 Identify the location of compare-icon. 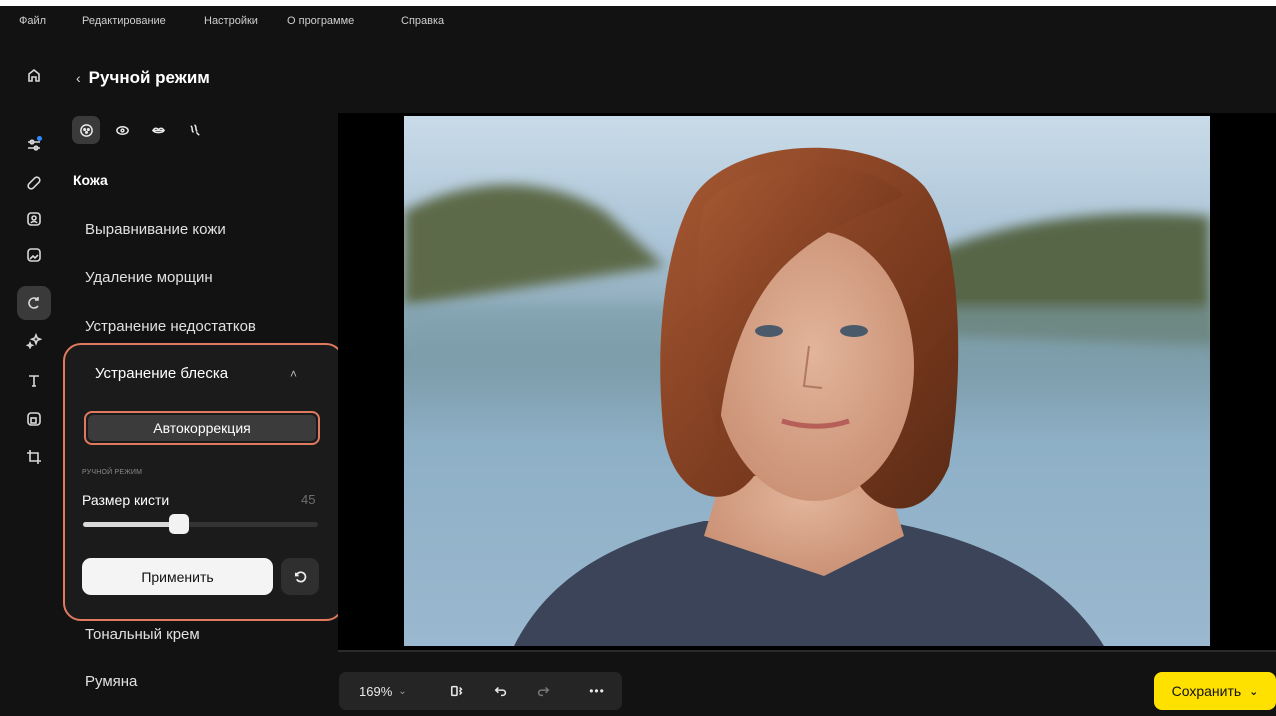
(457, 691).